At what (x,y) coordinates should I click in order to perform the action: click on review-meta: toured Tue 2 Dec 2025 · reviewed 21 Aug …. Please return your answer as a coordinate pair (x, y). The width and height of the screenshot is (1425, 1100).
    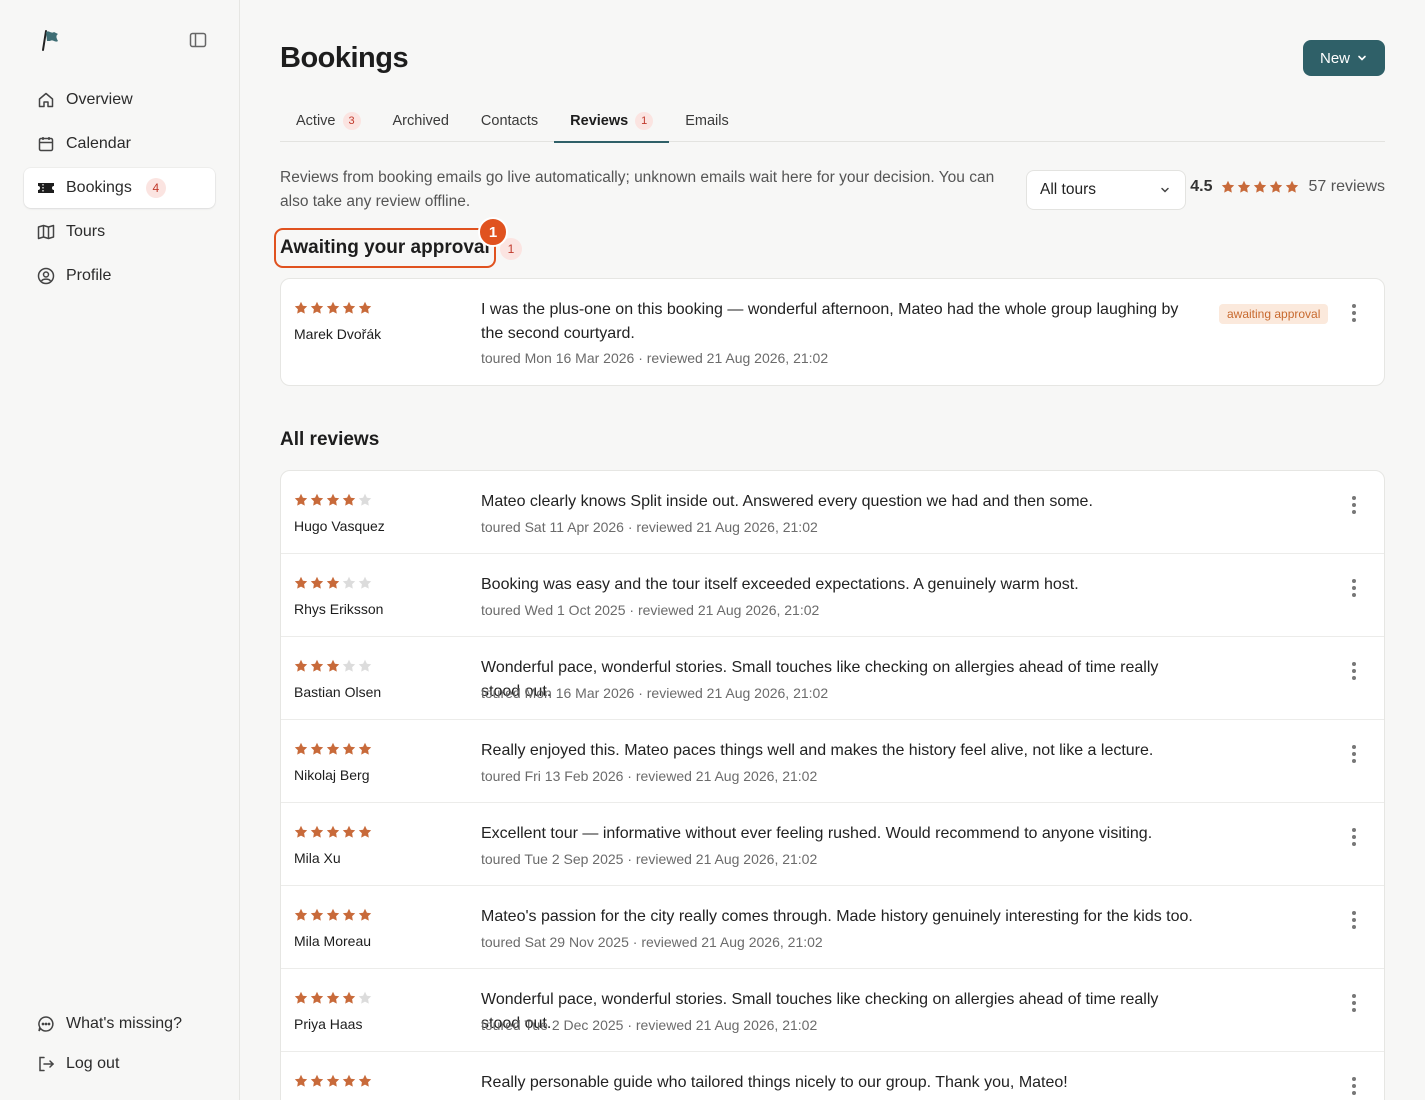
    Looking at the image, I should click on (649, 1025).